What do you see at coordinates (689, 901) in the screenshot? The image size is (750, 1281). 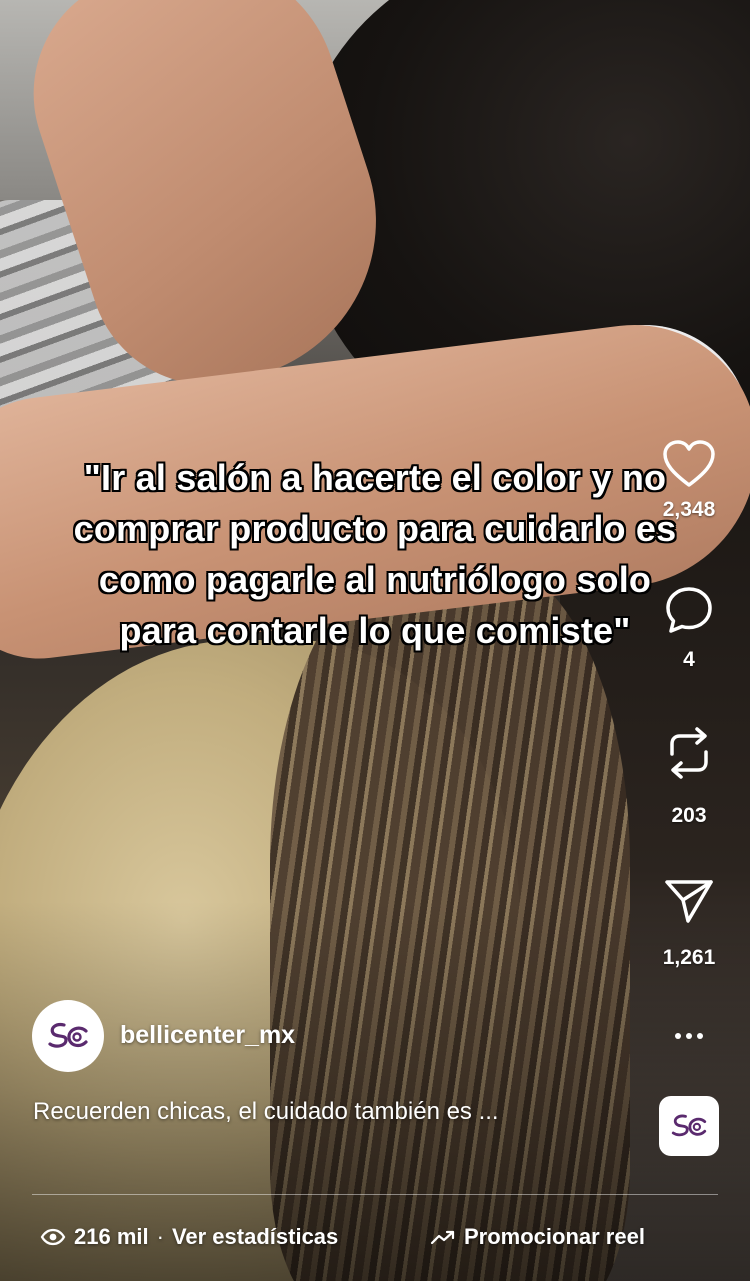 I see `paper-plane-icon` at bounding box center [689, 901].